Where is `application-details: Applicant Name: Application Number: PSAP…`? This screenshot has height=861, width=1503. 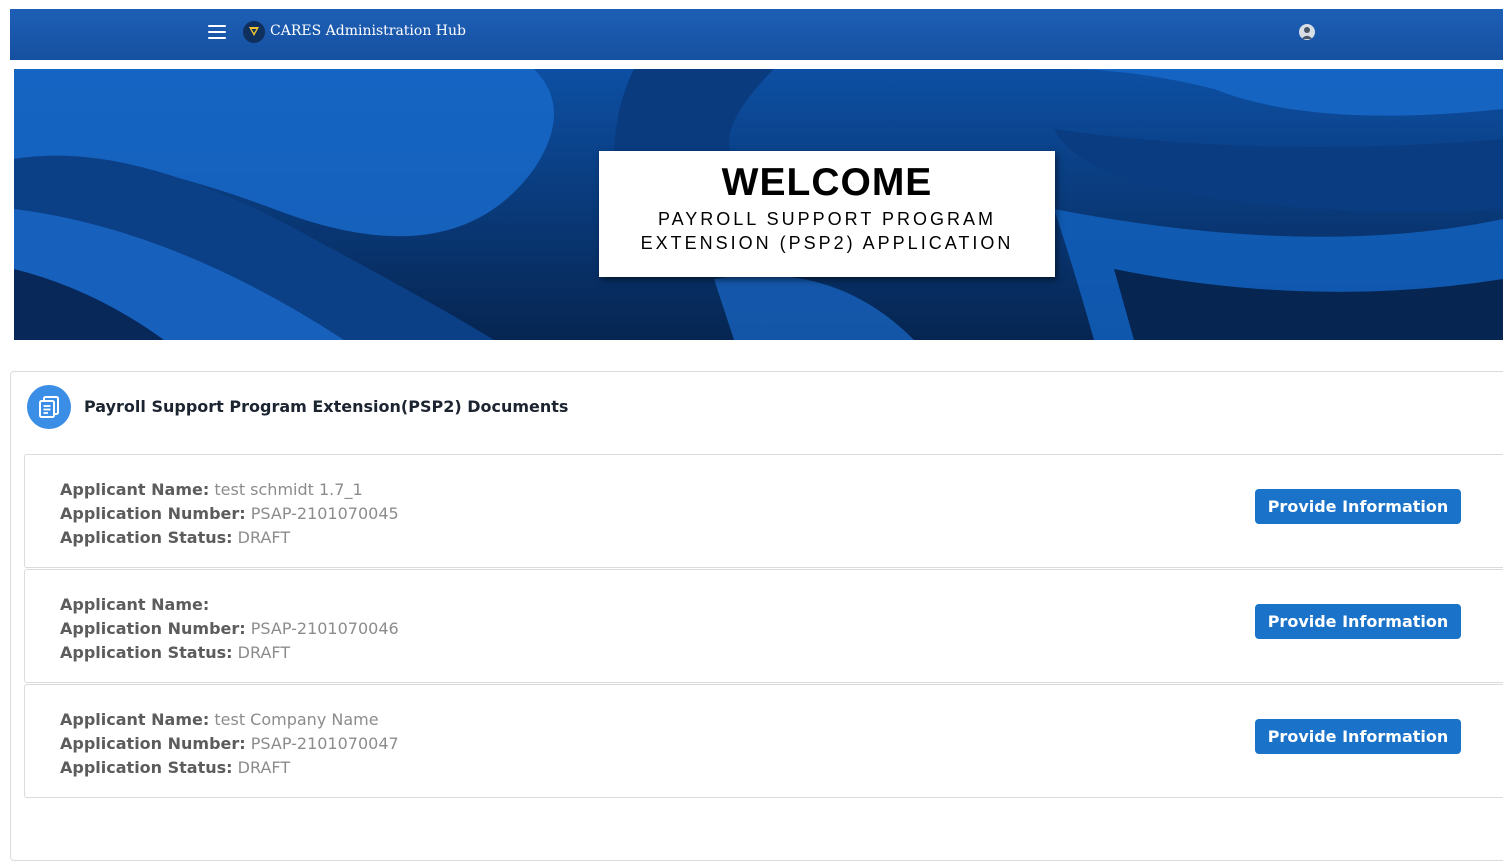
application-details: Applicant Name: Application Number: PSAP… is located at coordinates (229, 629).